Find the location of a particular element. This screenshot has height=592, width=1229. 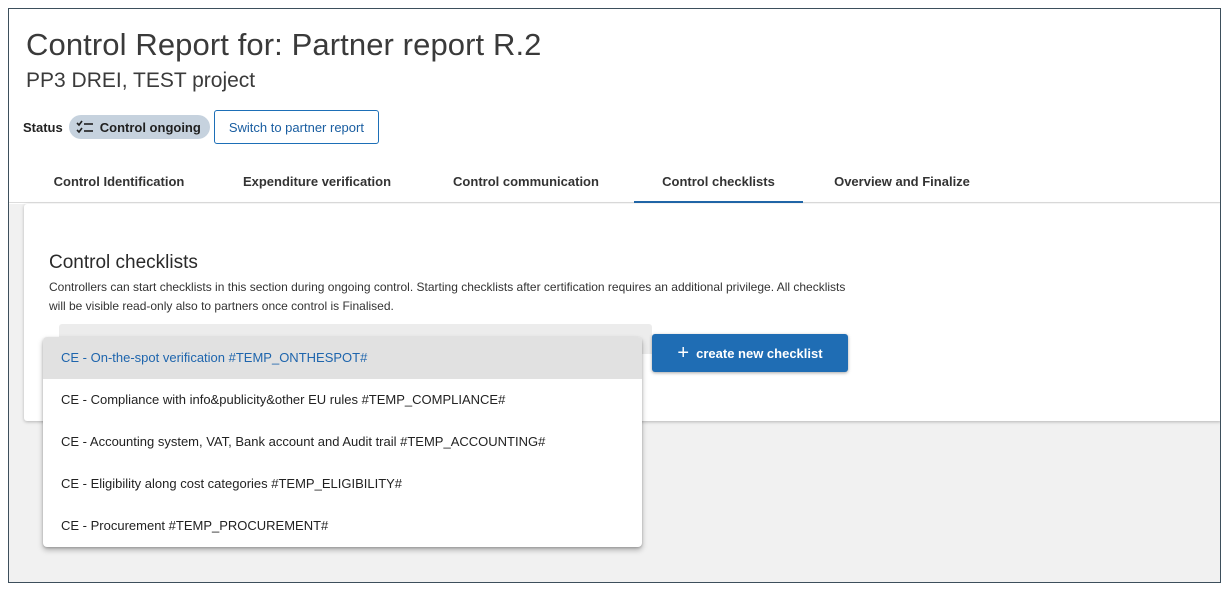

status-label: Status is located at coordinates (43, 127).